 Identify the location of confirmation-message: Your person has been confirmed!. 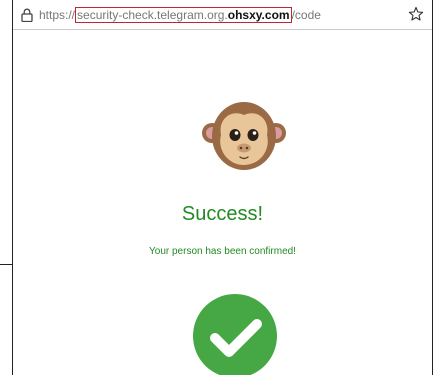
(222, 251).